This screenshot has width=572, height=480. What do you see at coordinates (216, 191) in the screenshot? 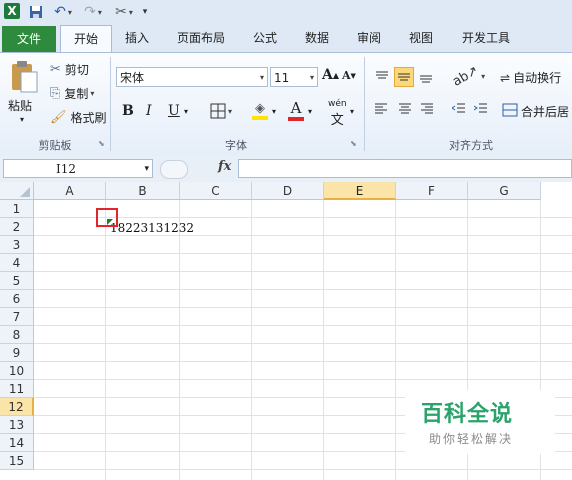
I see `column-header-c: C` at bounding box center [216, 191].